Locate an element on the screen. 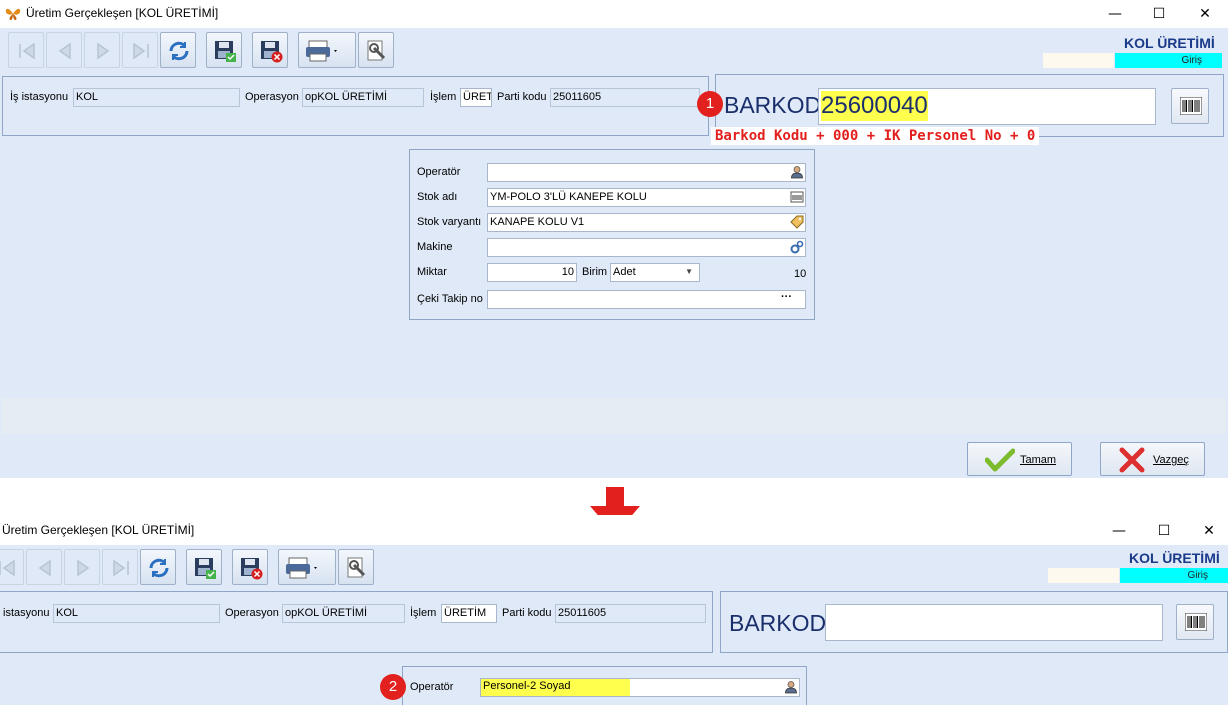  delete-icon is located at coordinates (272, 52).